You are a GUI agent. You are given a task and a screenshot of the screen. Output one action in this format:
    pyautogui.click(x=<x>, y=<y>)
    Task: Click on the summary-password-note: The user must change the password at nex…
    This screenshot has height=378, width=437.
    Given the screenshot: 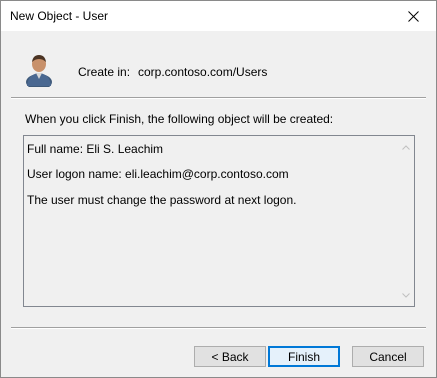 What is the action you would take?
    pyautogui.click(x=162, y=200)
    